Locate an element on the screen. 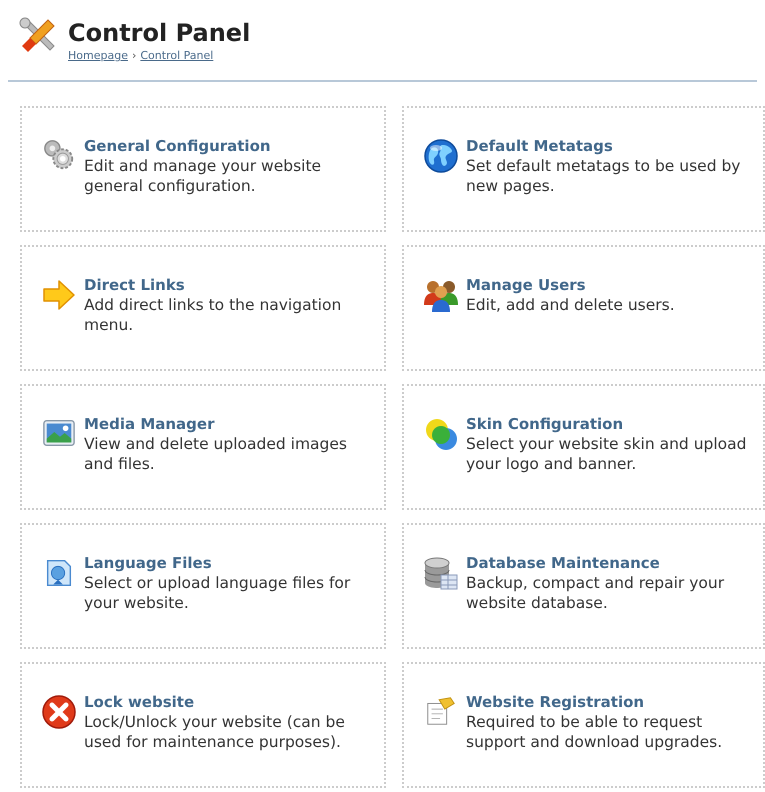  card-title-link: Language Files is located at coordinates (148, 563).